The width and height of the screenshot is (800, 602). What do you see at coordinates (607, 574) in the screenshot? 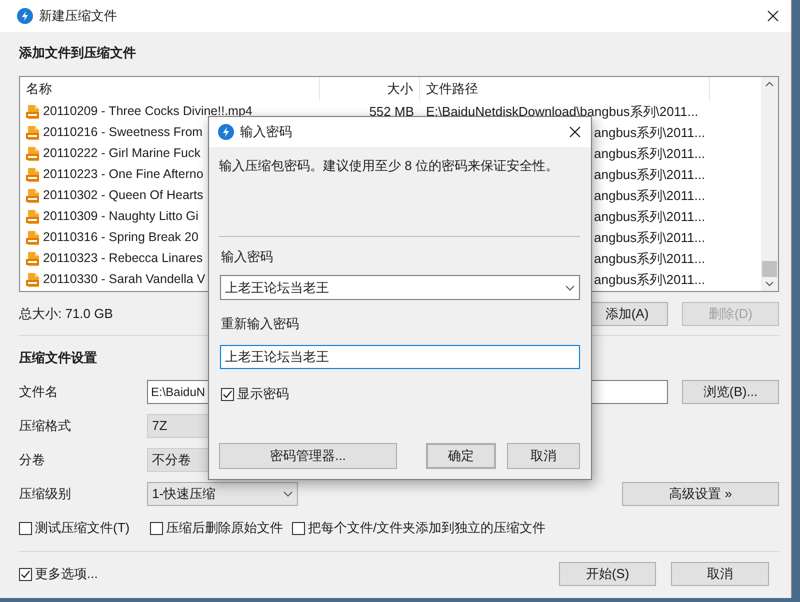
I see `start-button: 开始(S)` at bounding box center [607, 574].